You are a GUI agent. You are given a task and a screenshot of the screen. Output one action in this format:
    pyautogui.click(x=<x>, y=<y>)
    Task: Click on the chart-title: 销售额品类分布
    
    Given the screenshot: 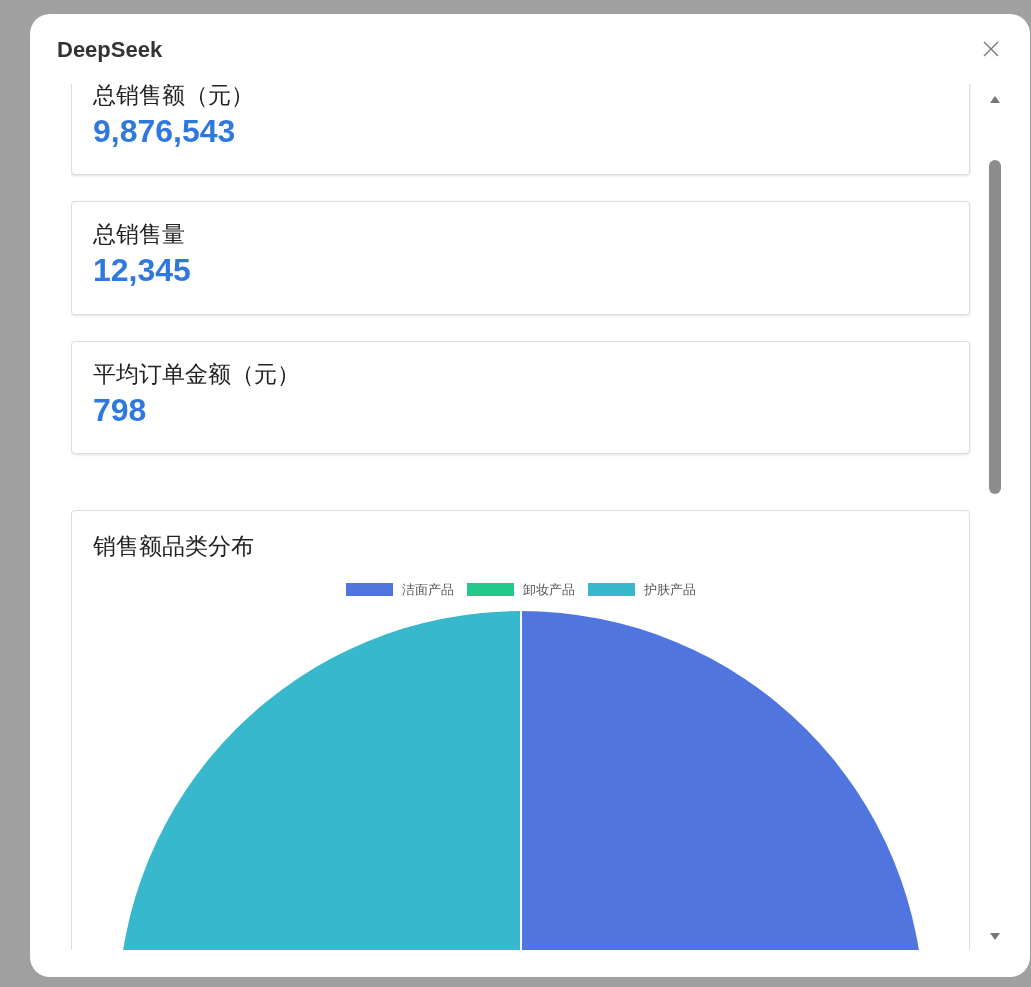 What is the action you would take?
    pyautogui.click(x=174, y=547)
    